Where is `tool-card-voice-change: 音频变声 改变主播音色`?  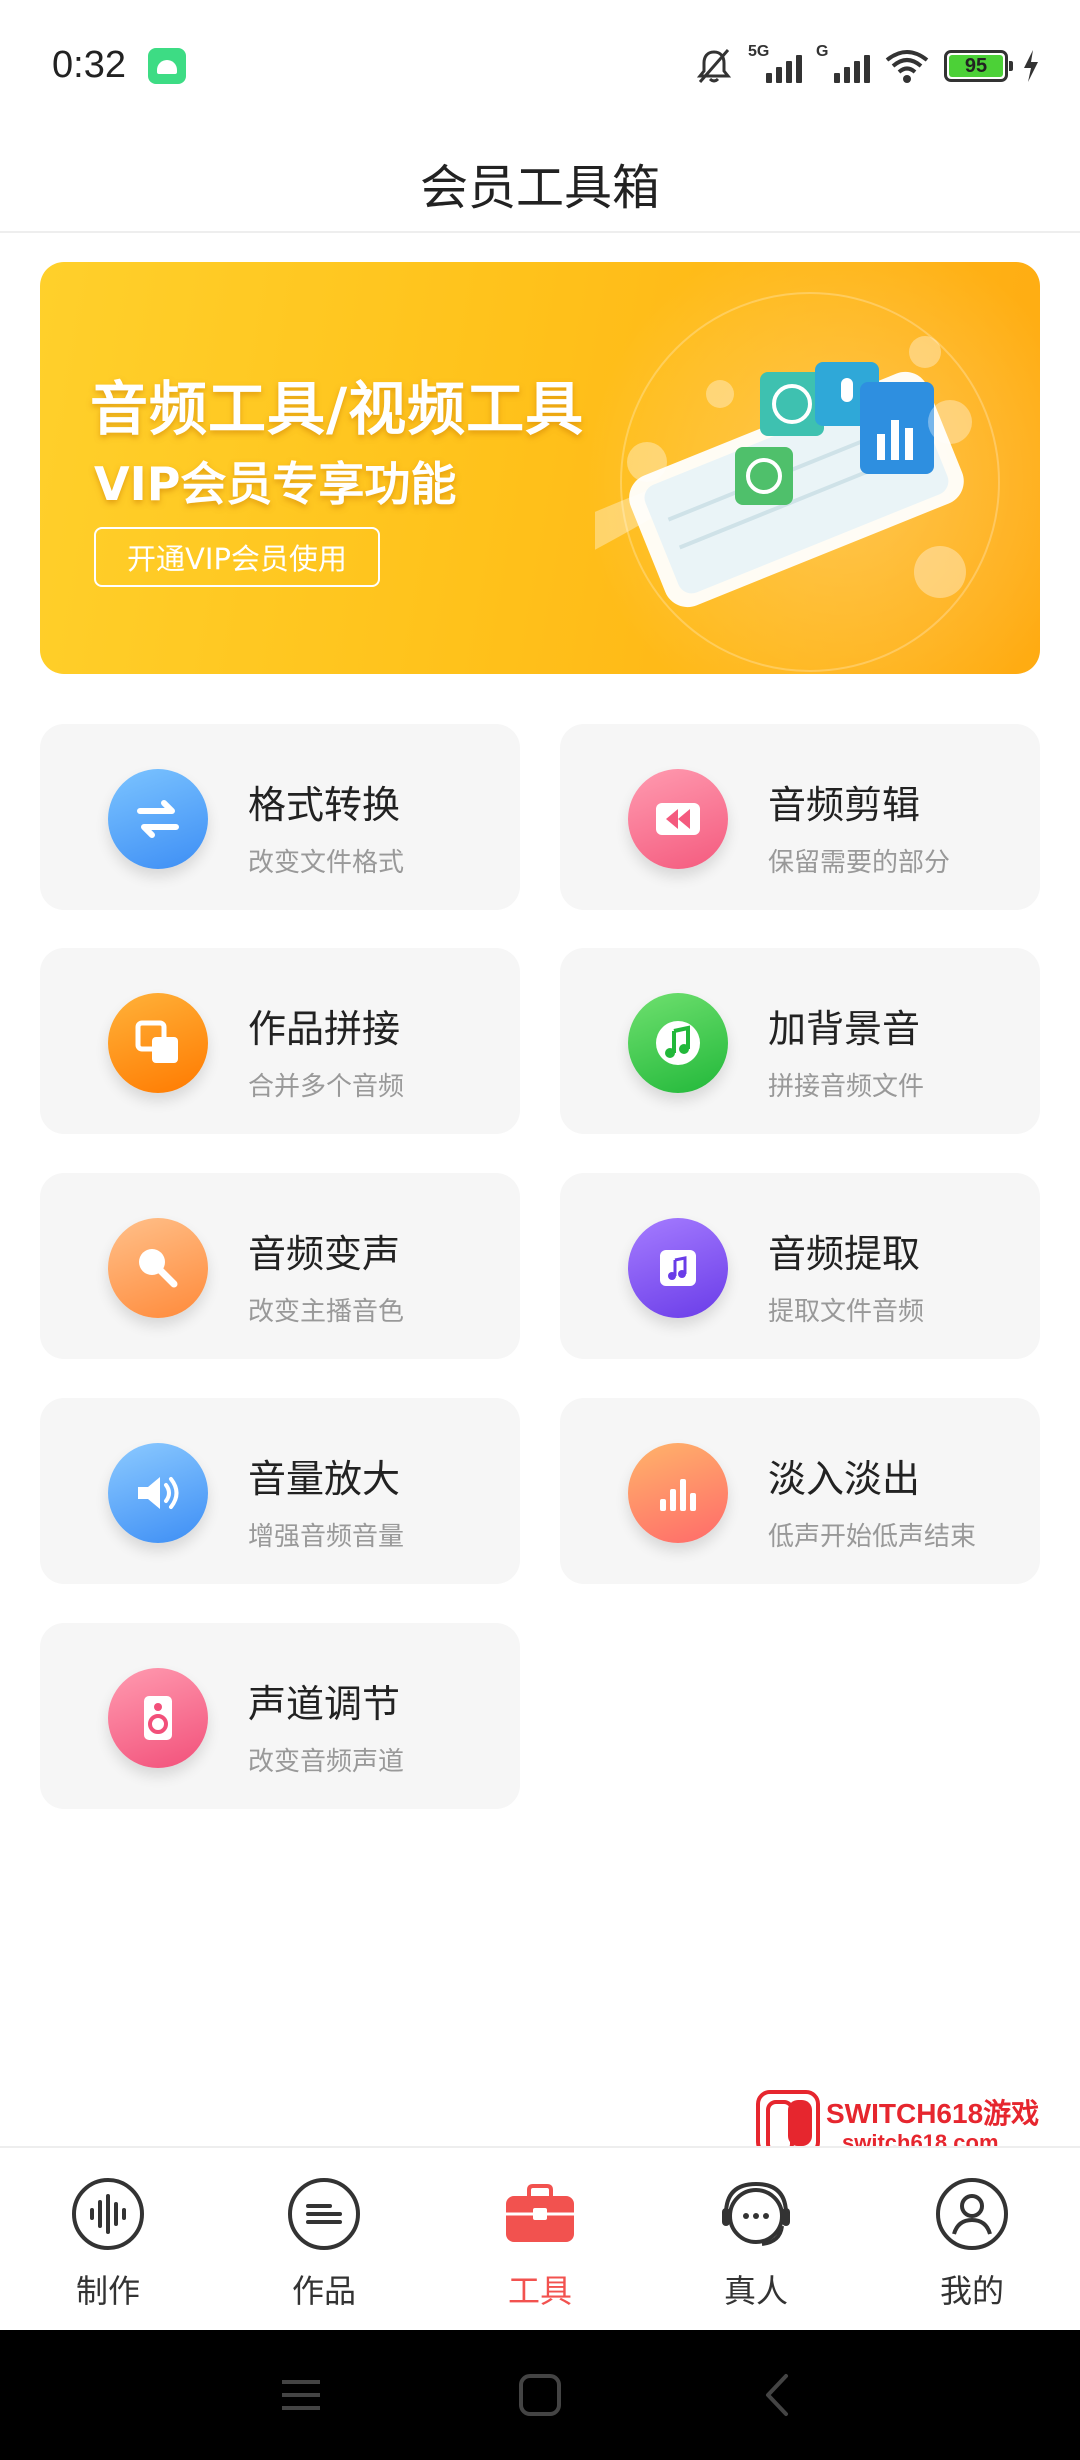
tool-card-voice-change: 音频变声 改变主播音色 is located at coordinates (280, 1266).